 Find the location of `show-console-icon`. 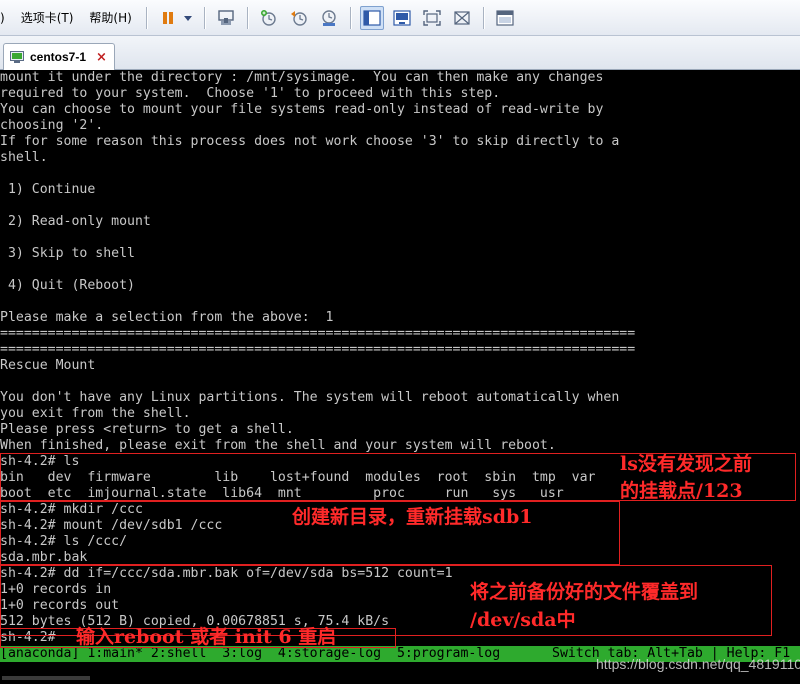

show-console-icon is located at coordinates (372, 17).